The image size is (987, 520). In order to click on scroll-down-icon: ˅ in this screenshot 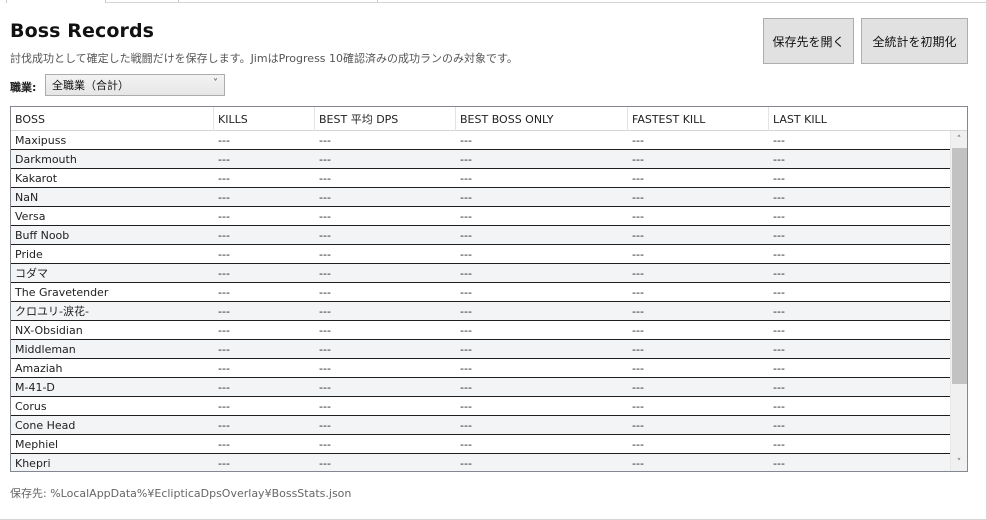, I will do `click(959, 462)`.